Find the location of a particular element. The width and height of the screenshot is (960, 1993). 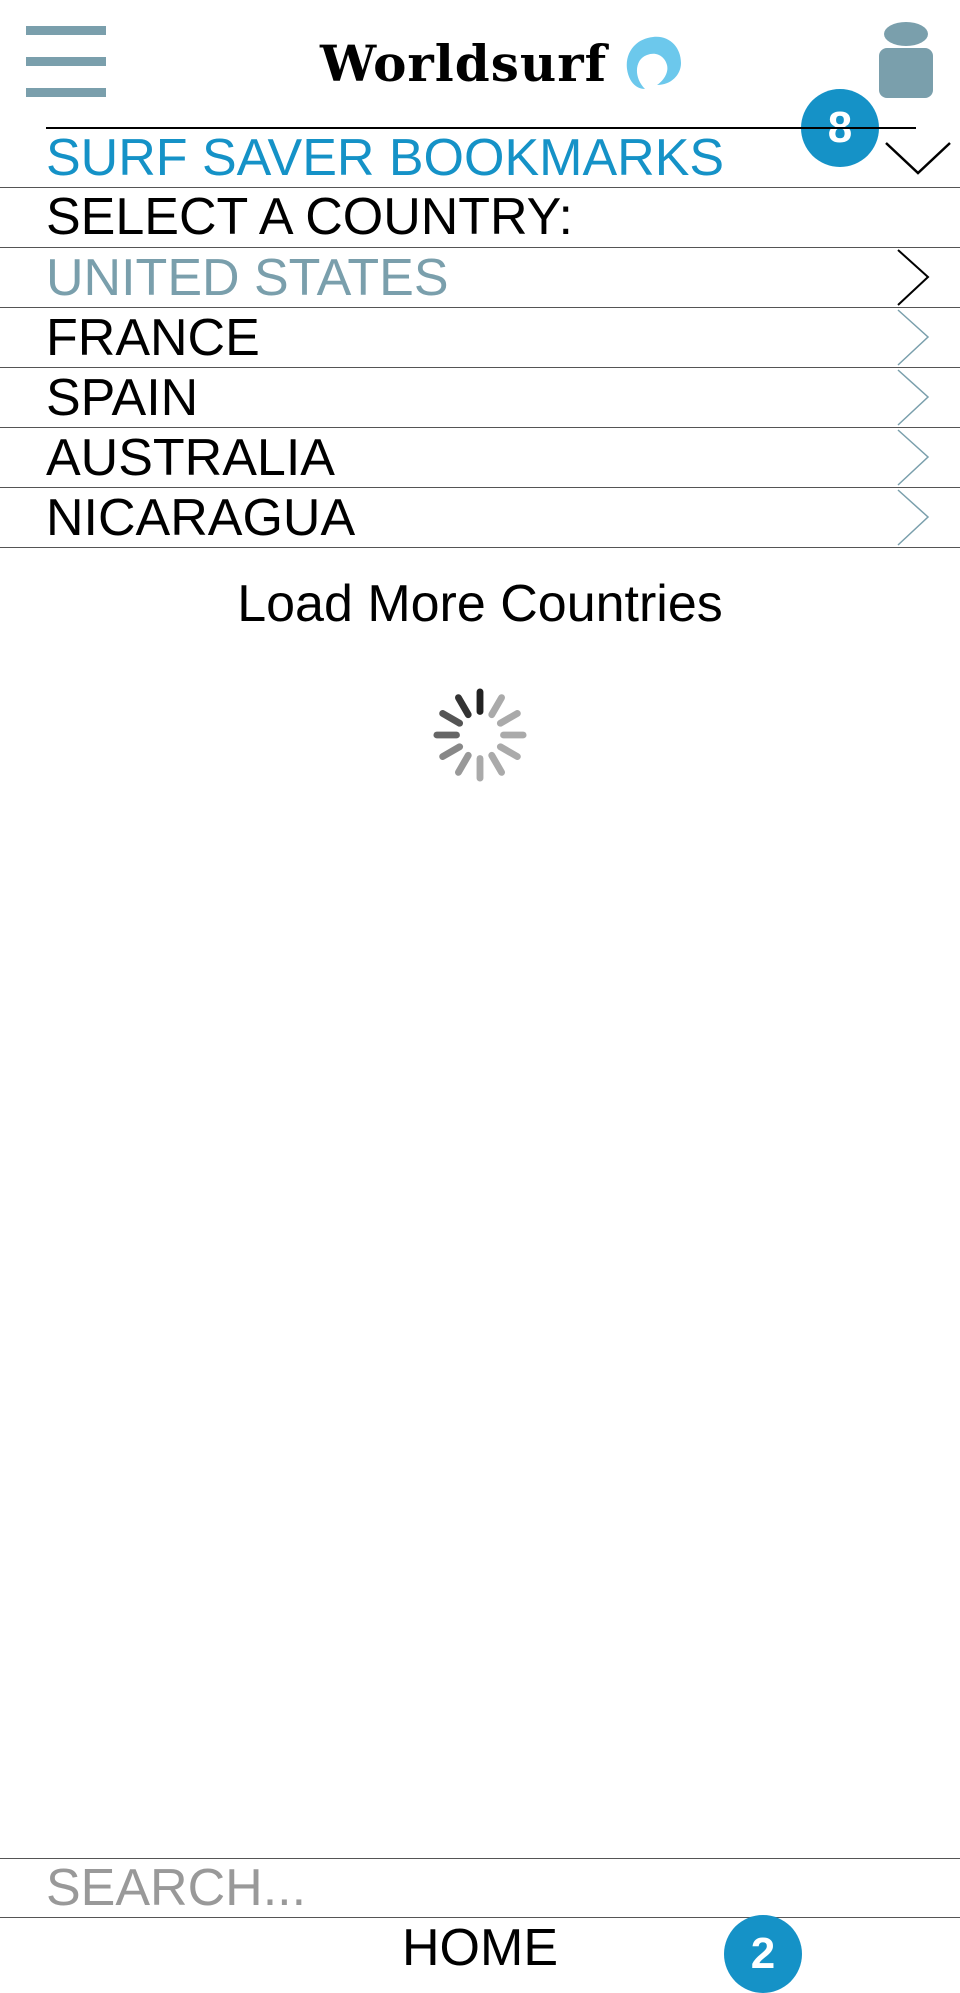

loading-spinner-icon is located at coordinates (480, 735).